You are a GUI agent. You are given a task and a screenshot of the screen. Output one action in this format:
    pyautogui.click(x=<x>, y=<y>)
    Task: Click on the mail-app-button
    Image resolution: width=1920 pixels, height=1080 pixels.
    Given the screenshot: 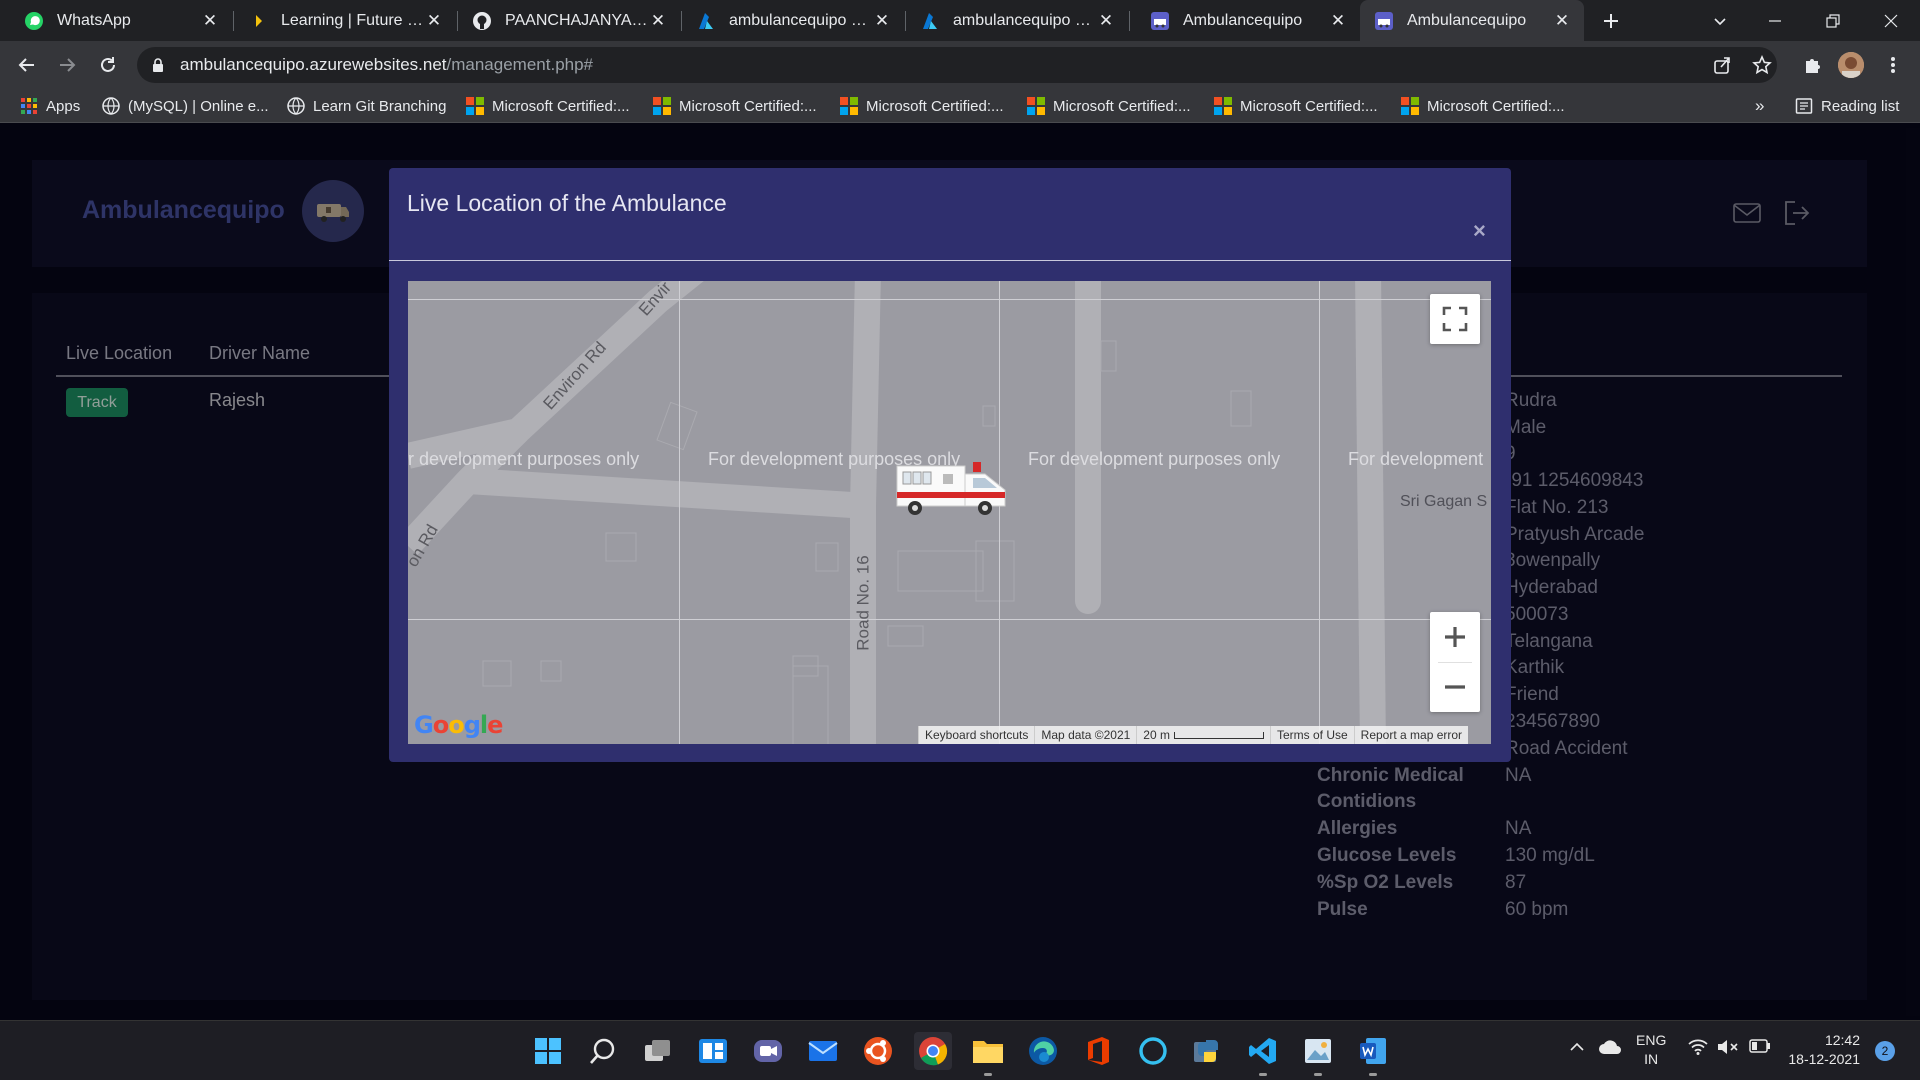 What is the action you would take?
    pyautogui.click(x=823, y=1051)
    